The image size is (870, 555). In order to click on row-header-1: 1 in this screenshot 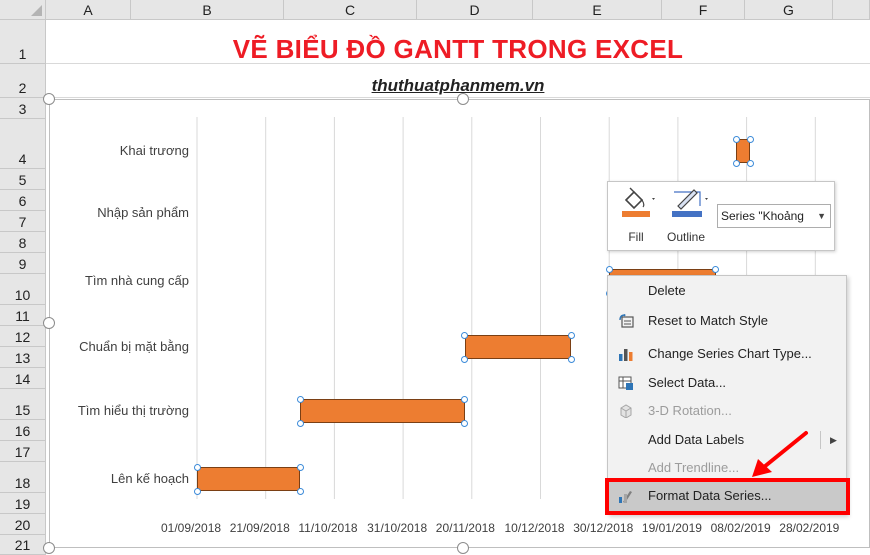, I will do `click(23, 42)`.